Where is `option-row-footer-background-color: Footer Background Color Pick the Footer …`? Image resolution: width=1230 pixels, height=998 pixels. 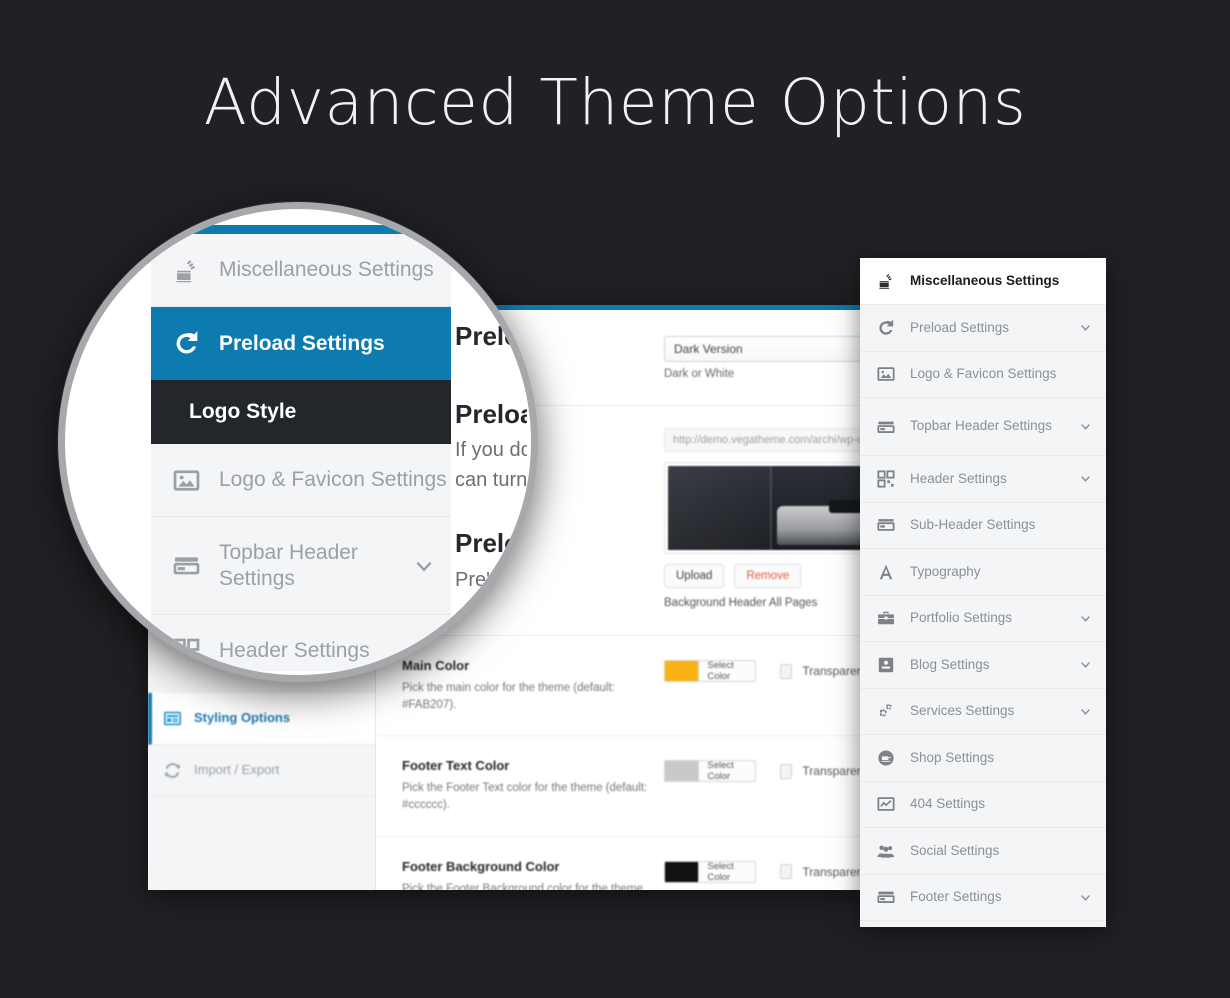 option-row-footer-background-color: Footer Background Color Pick the Footer … is located at coordinates (619, 863).